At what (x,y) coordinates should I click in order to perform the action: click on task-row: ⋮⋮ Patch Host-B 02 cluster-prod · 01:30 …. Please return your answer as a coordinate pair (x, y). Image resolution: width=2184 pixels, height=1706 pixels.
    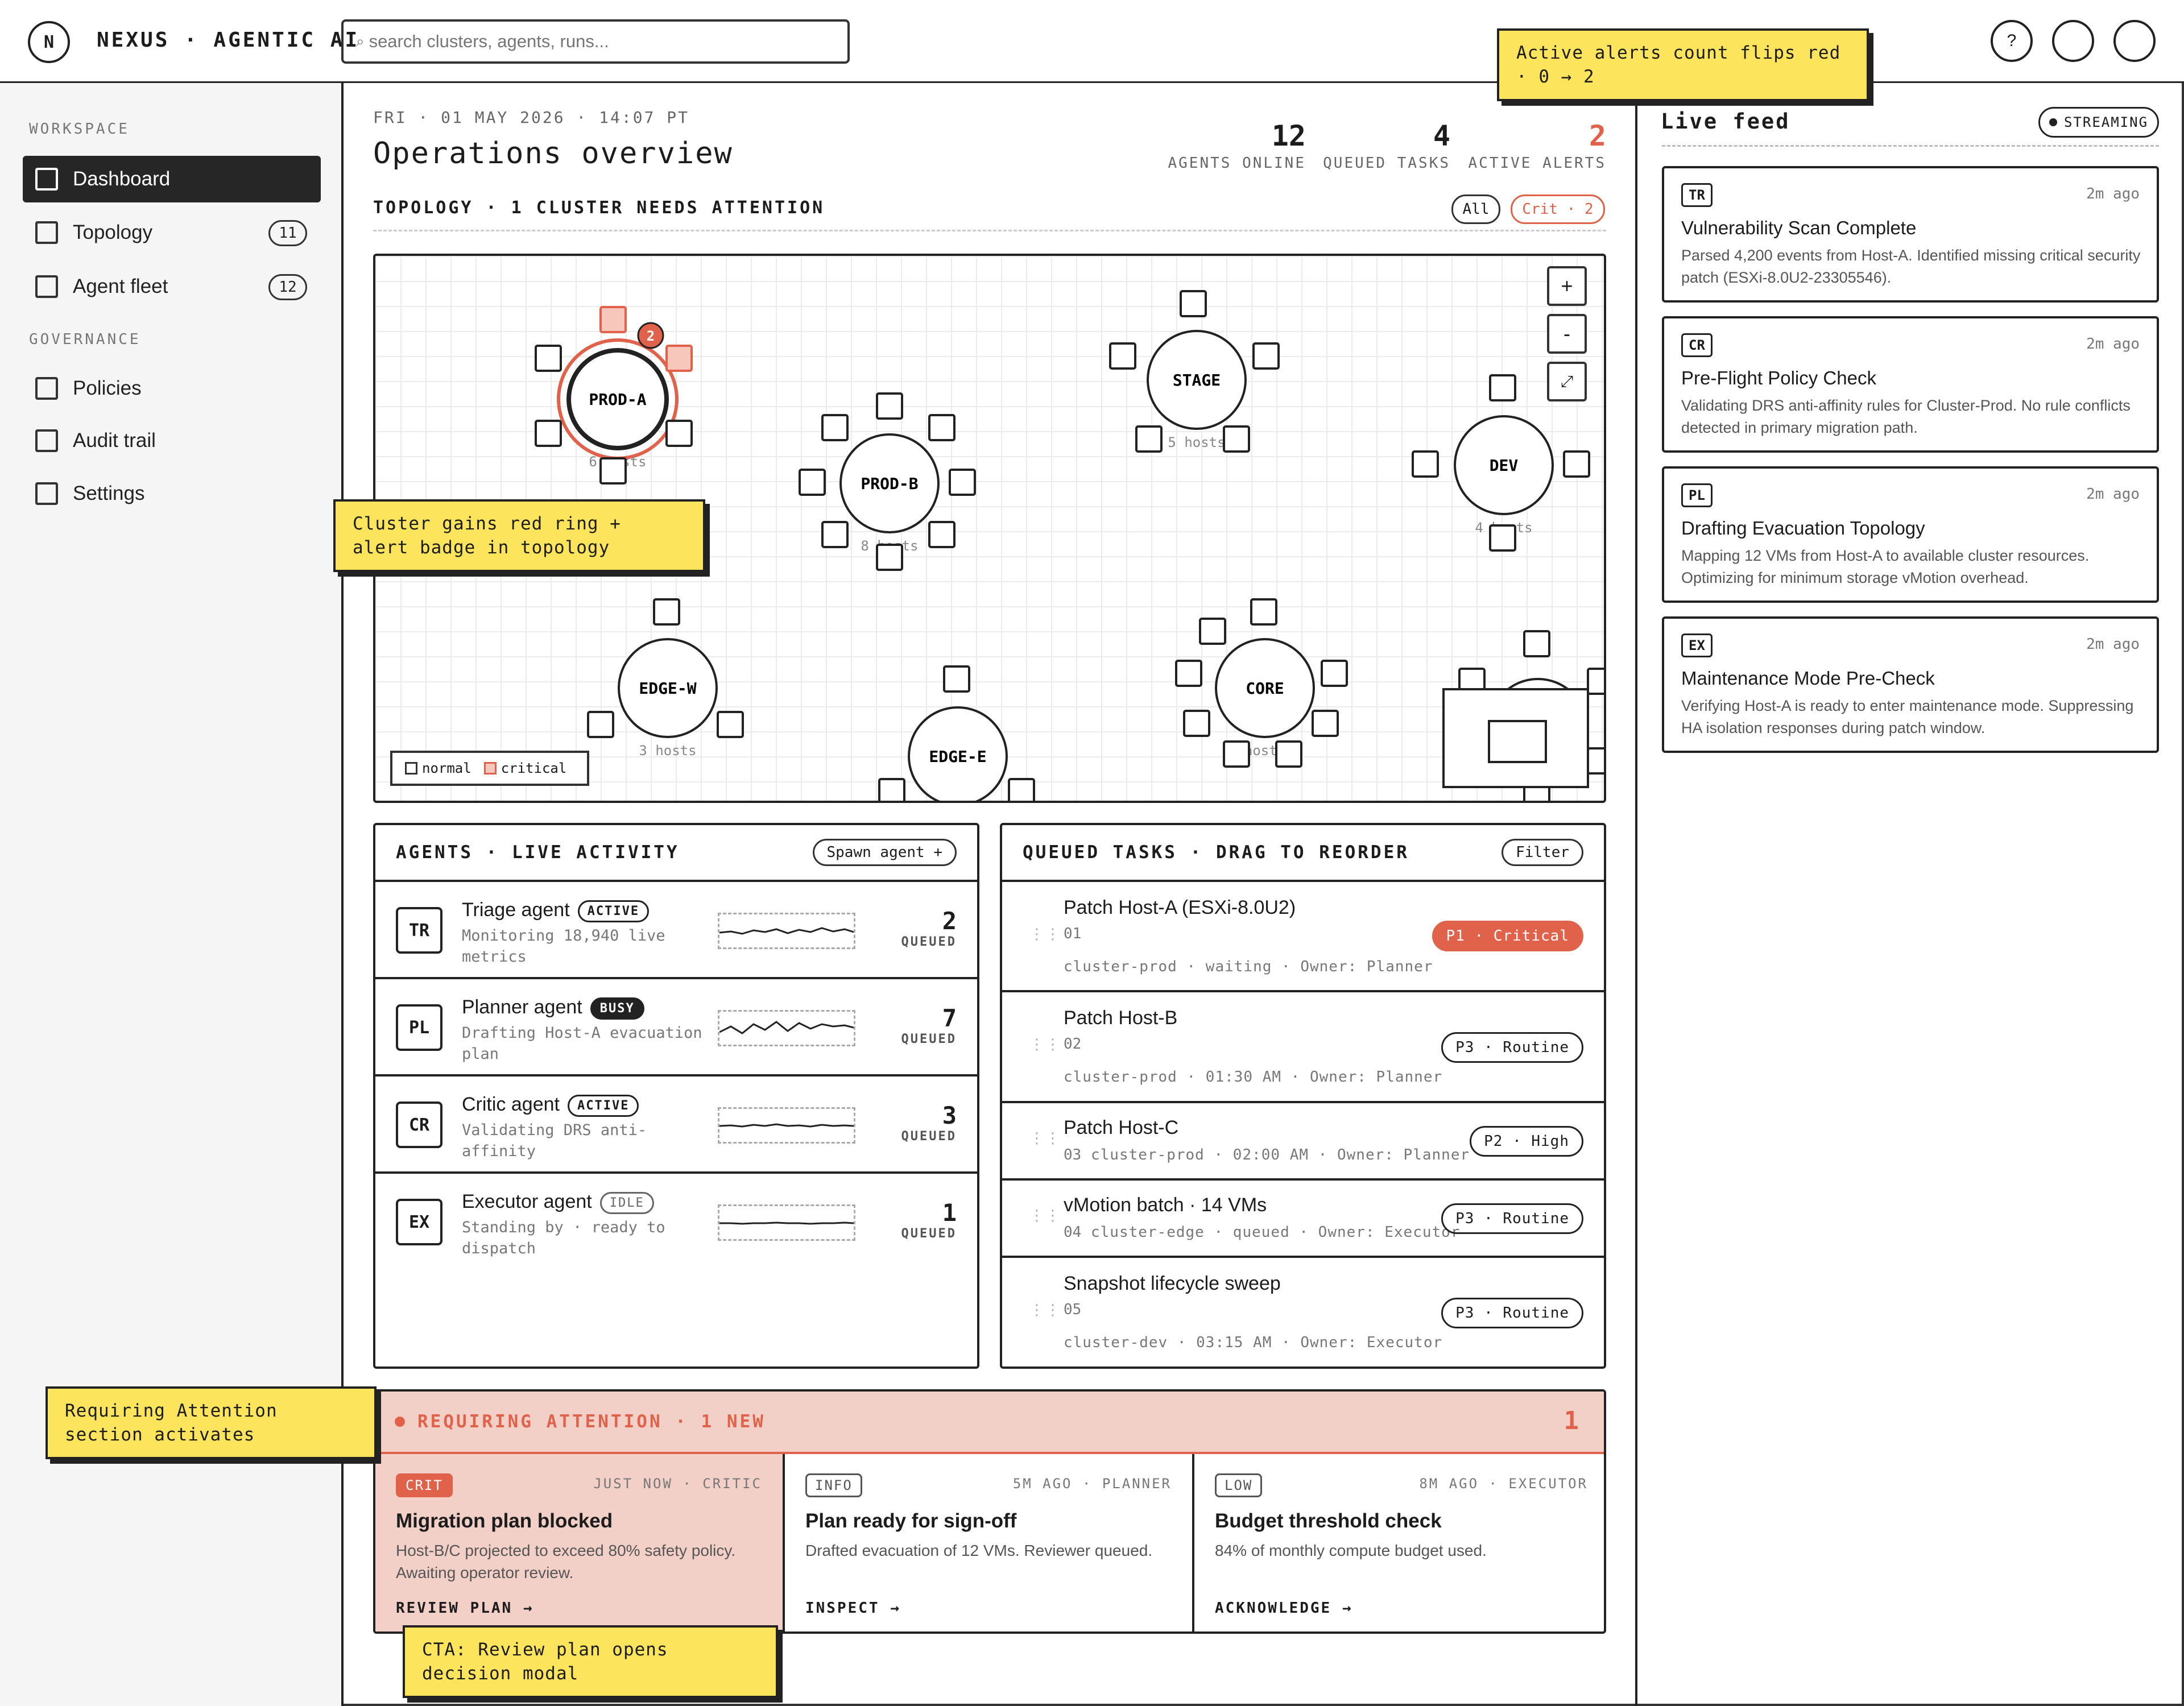
    Looking at the image, I should click on (1303, 1047).